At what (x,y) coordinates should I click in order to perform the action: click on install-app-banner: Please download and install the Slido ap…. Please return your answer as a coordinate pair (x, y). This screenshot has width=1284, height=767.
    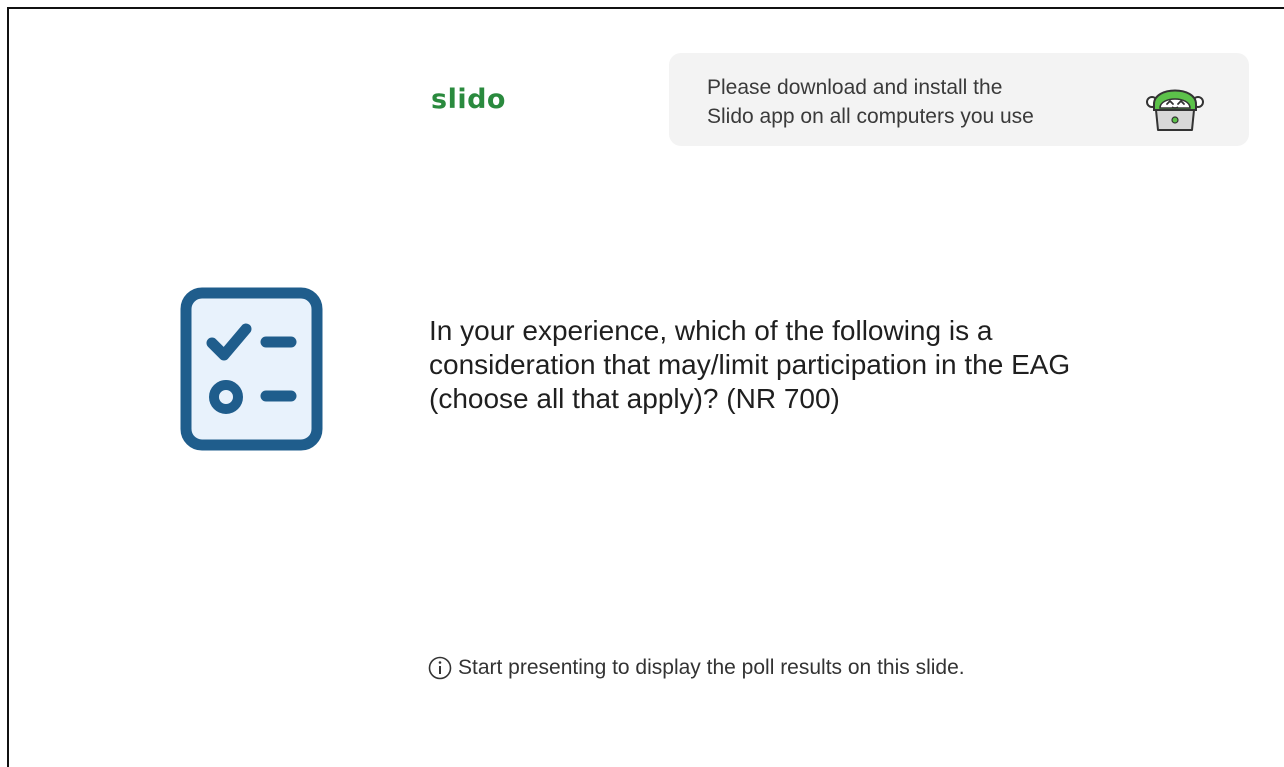
    Looking at the image, I should click on (959, 99).